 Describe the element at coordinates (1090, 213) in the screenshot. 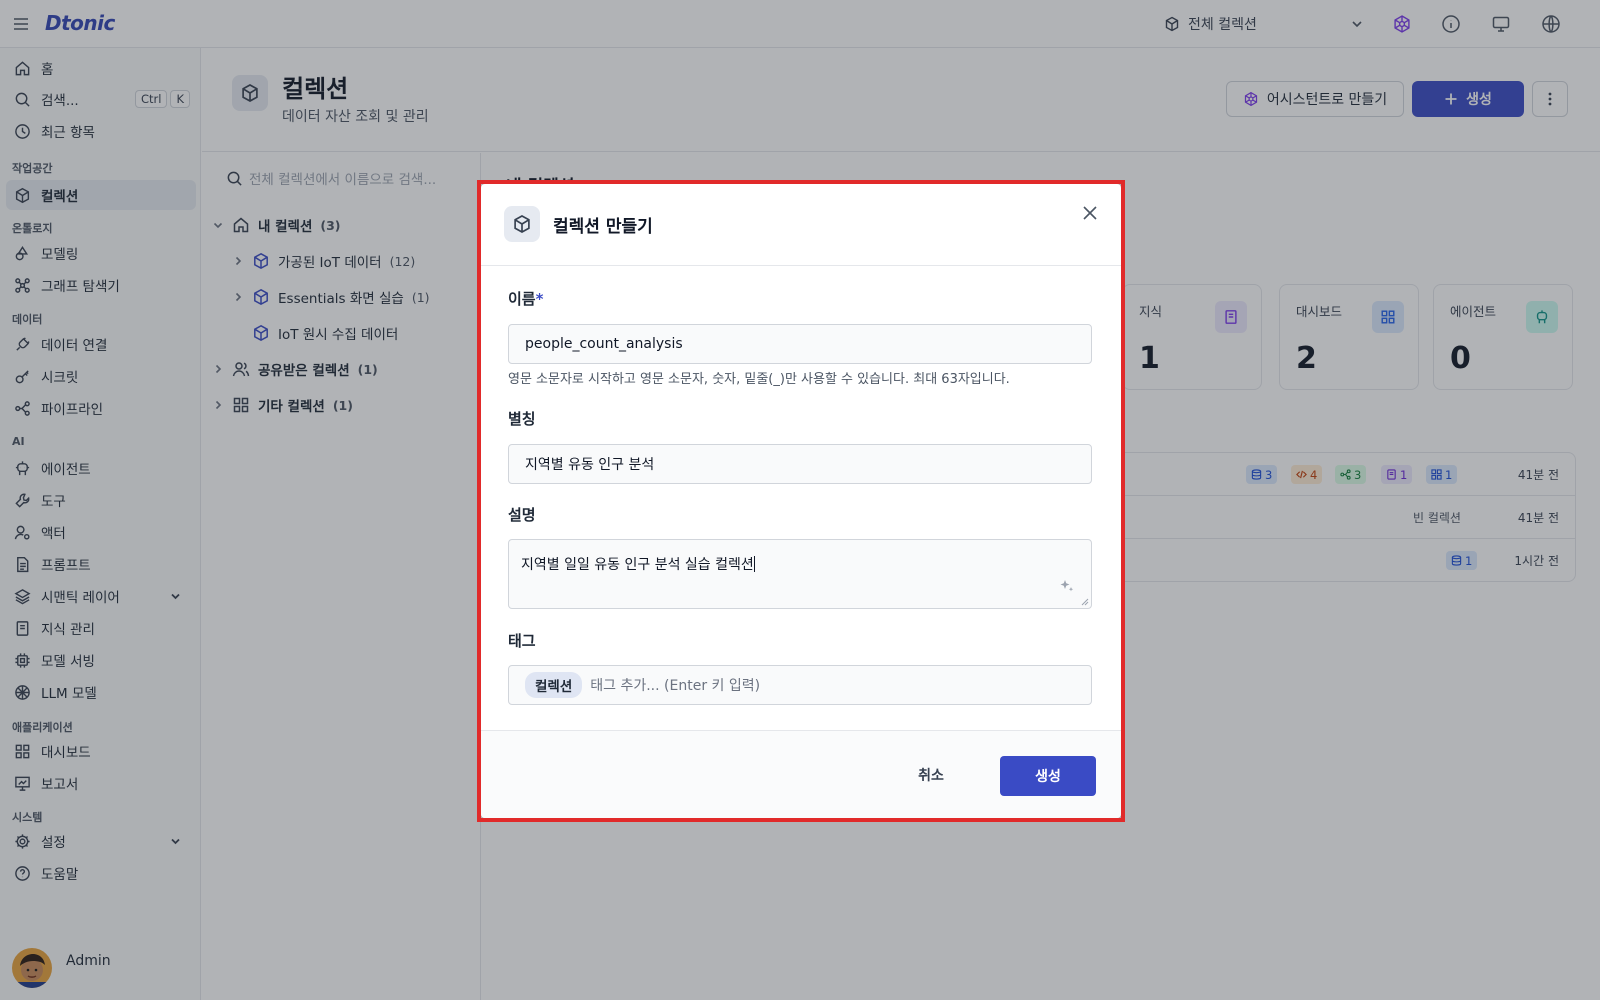

I see `close-icon` at that location.